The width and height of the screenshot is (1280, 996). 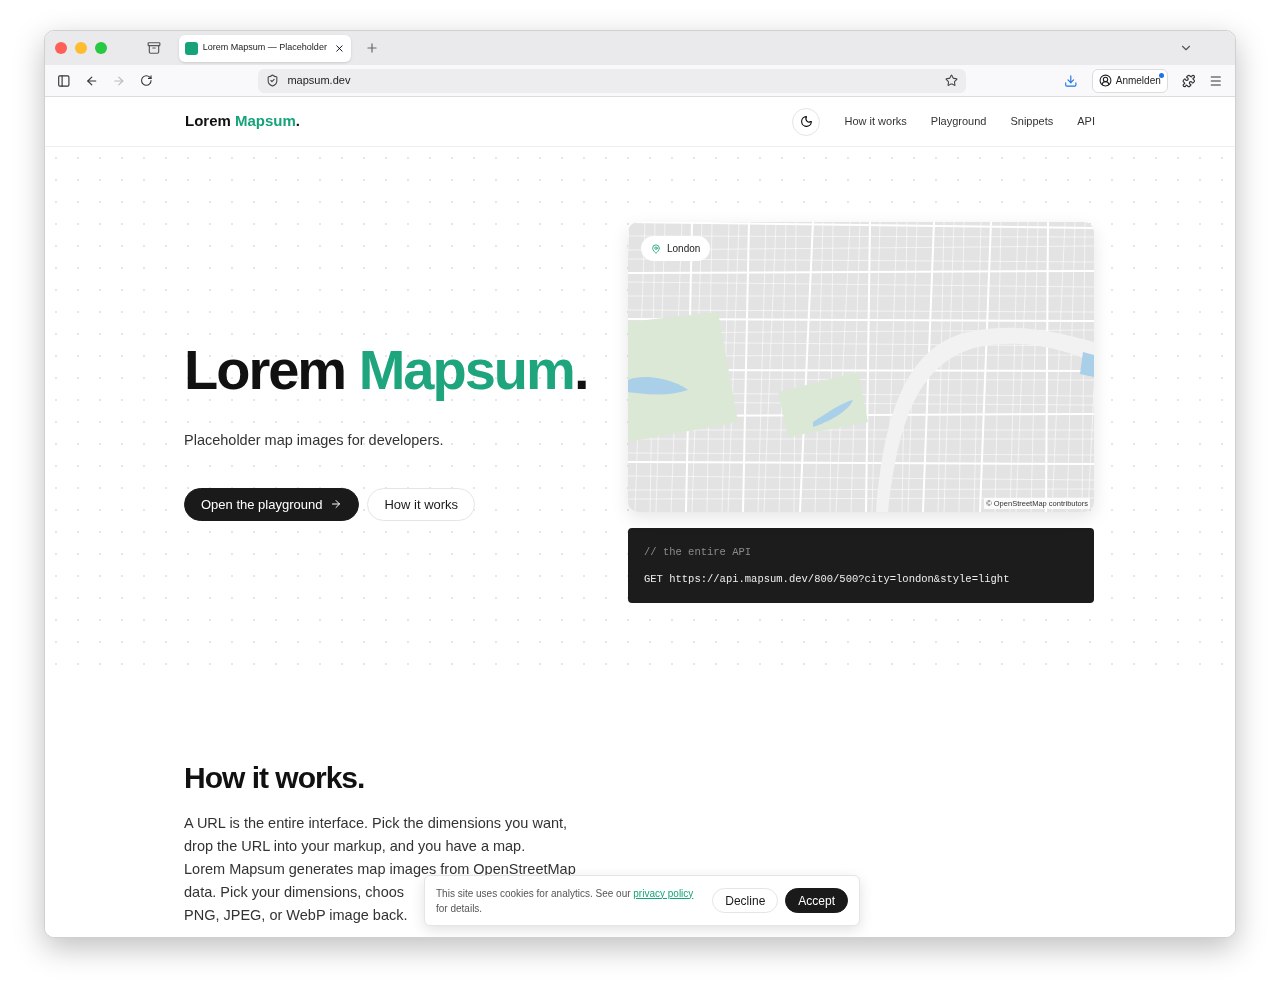 I want to click on openstreetmap-link: OpenStreetMap, so click(x=524, y=869).